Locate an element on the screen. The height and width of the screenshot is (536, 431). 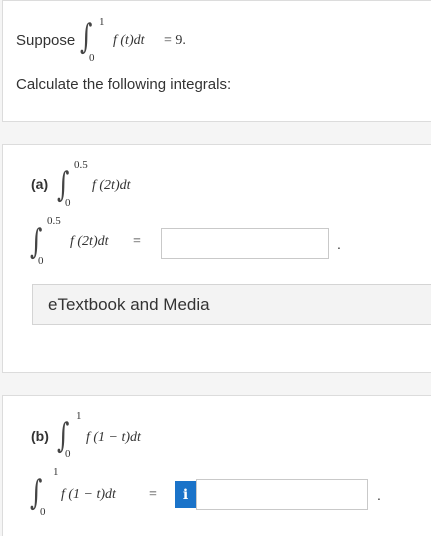
part-b-label: (b) is located at coordinates (40, 436).